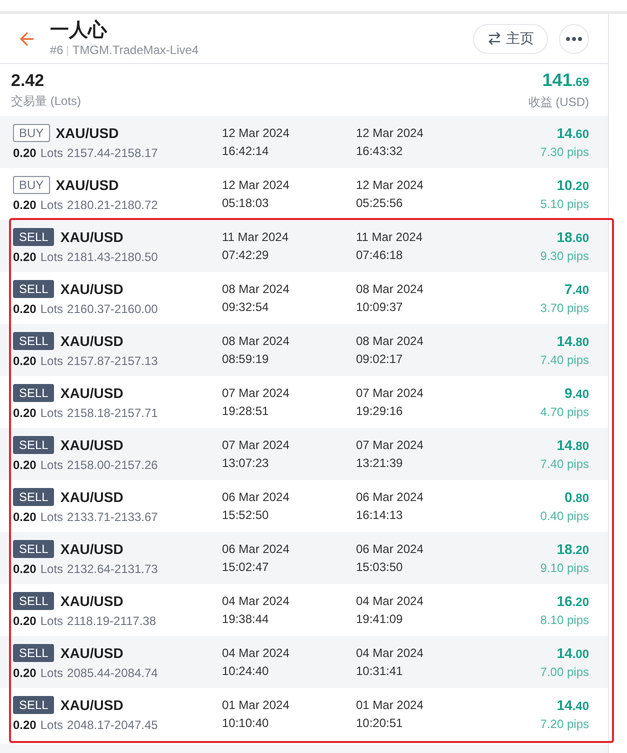 The height and width of the screenshot is (753, 627). I want to click on swap-arrows-icon, so click(494, 38).